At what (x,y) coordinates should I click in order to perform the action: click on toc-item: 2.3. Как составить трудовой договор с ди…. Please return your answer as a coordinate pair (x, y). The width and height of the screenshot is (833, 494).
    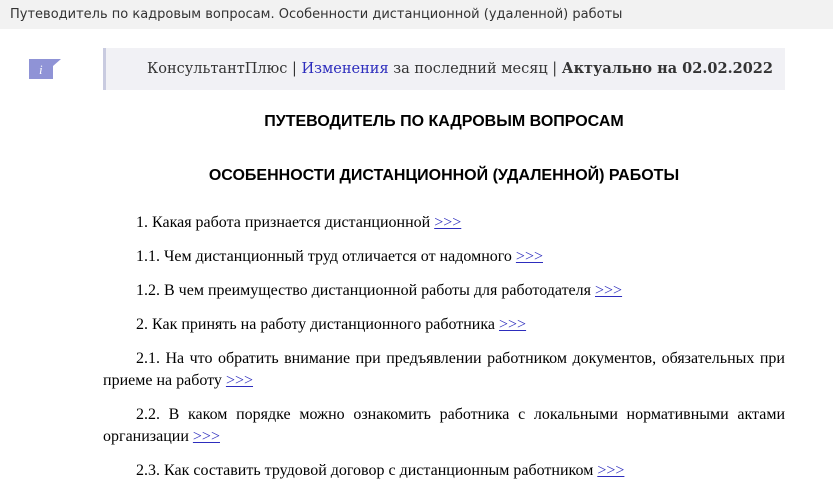
    Looking at the image, I should click on (444, 471).